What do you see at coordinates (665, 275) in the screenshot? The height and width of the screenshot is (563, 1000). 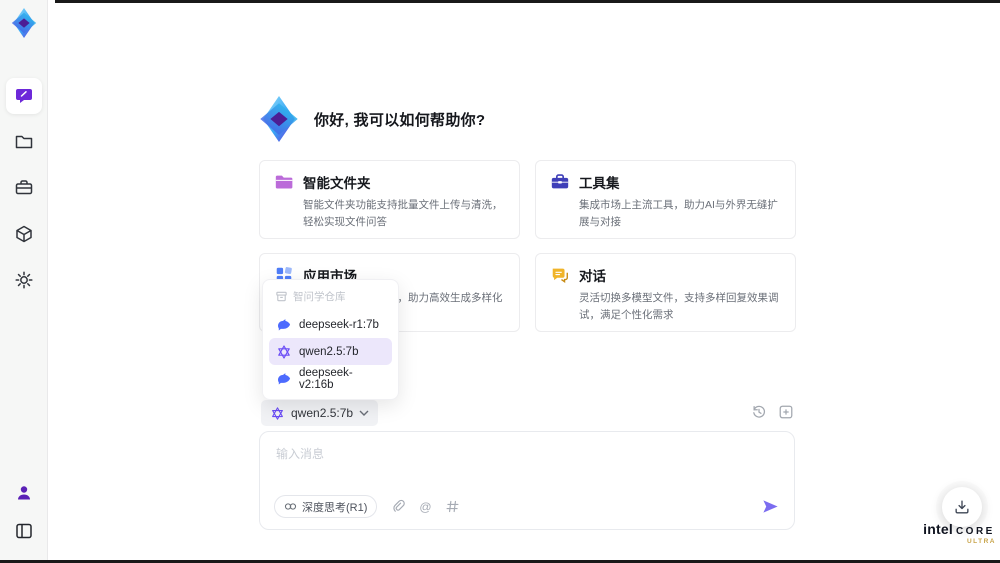 I see `card-head: 对话` at bounding box center [665, 275].